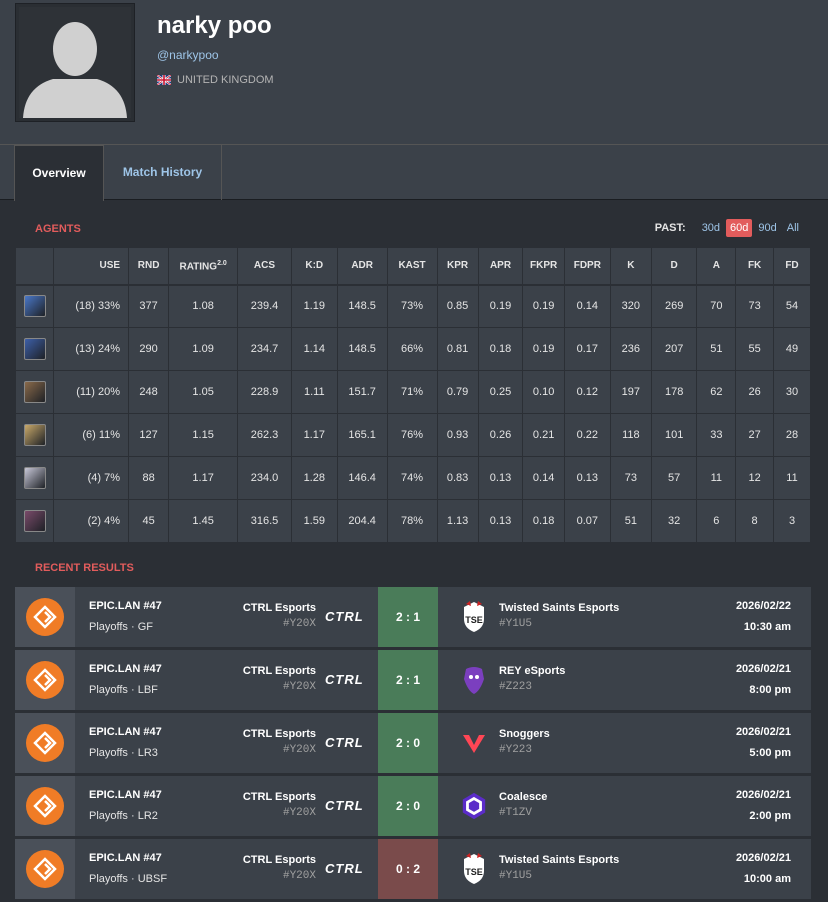  What do you see at coordinates (163, 172) in the screenshot?
I see `tab-match-history: Match History` at bounding box center [163, 172].